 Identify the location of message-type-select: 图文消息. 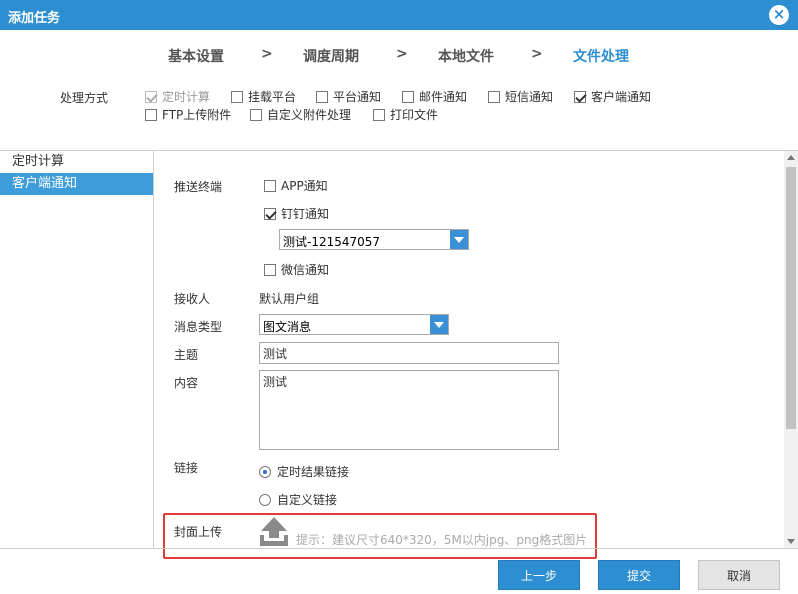
(354, 324).